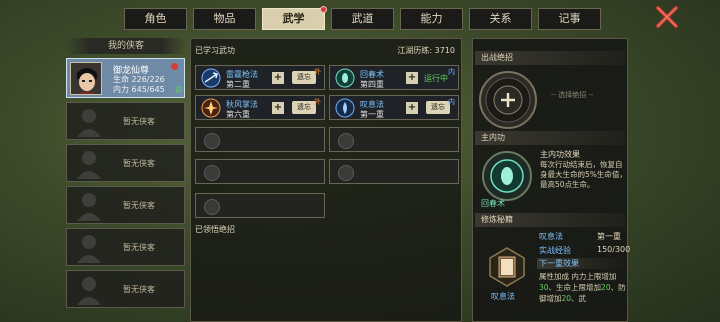 Image resolution: width=720 pixels, height=322 pixels. Describe the element at coordinates (211, 108) in the screenshot. I see `autumn-wind-palm-icon` at that location.